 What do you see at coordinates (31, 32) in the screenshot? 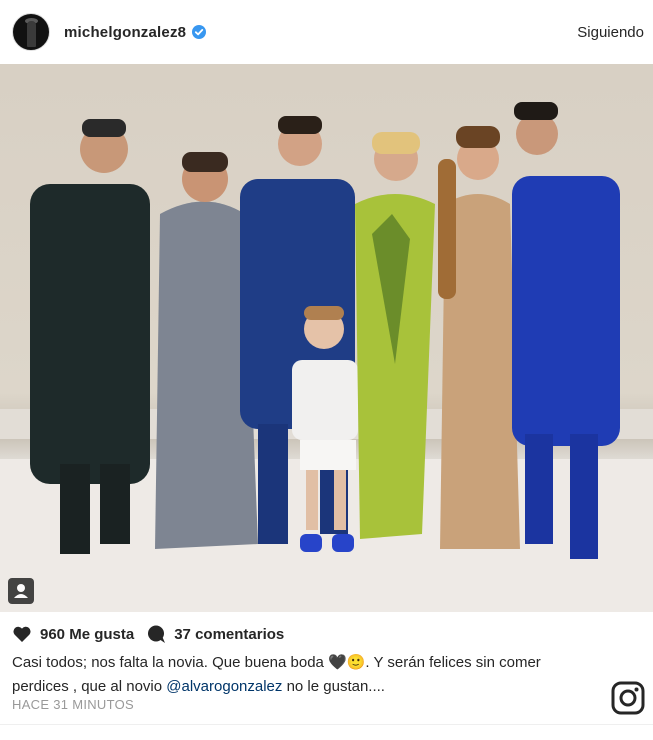
I see `avatar` at bounding box center [31, 32].